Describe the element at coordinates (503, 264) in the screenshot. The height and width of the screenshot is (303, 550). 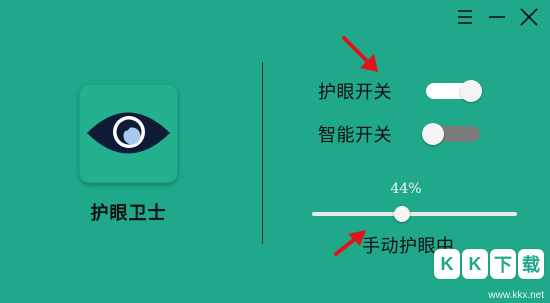
I see `watermark-badge: 下` at that location.